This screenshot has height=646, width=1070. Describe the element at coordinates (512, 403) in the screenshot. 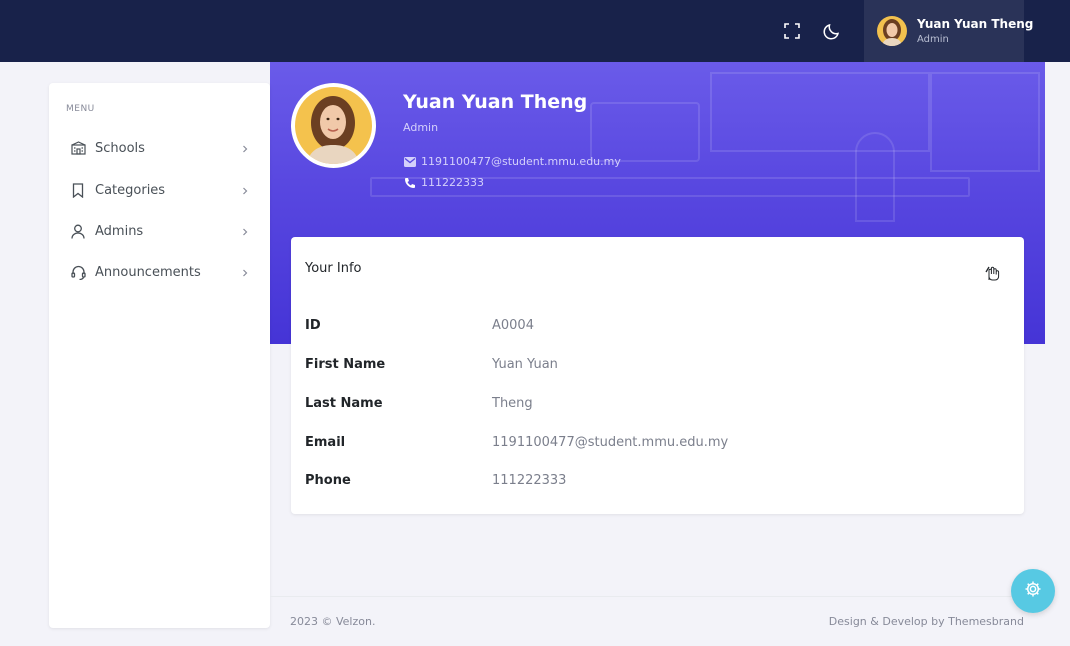

I see `row-value: Theng` at that location.